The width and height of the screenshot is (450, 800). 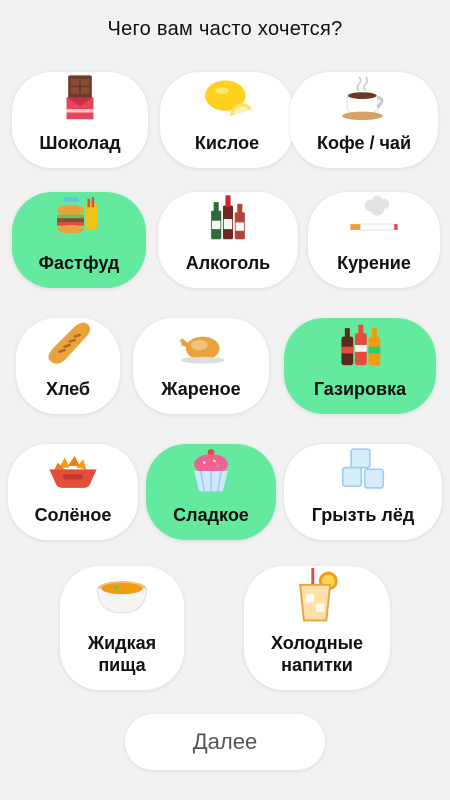 I want to click on coffee-cup-icon, so click(x=363, y=98).